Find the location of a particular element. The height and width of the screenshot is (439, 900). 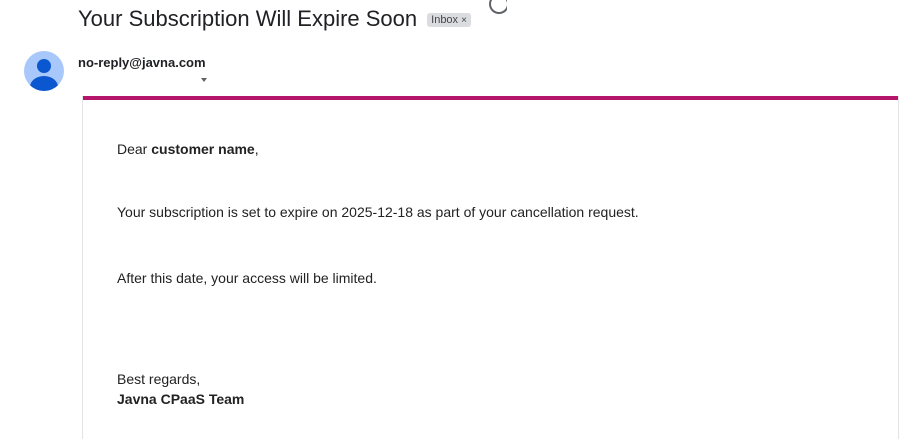

label-chip-text: Inbox is located at coordinates (445, 20).